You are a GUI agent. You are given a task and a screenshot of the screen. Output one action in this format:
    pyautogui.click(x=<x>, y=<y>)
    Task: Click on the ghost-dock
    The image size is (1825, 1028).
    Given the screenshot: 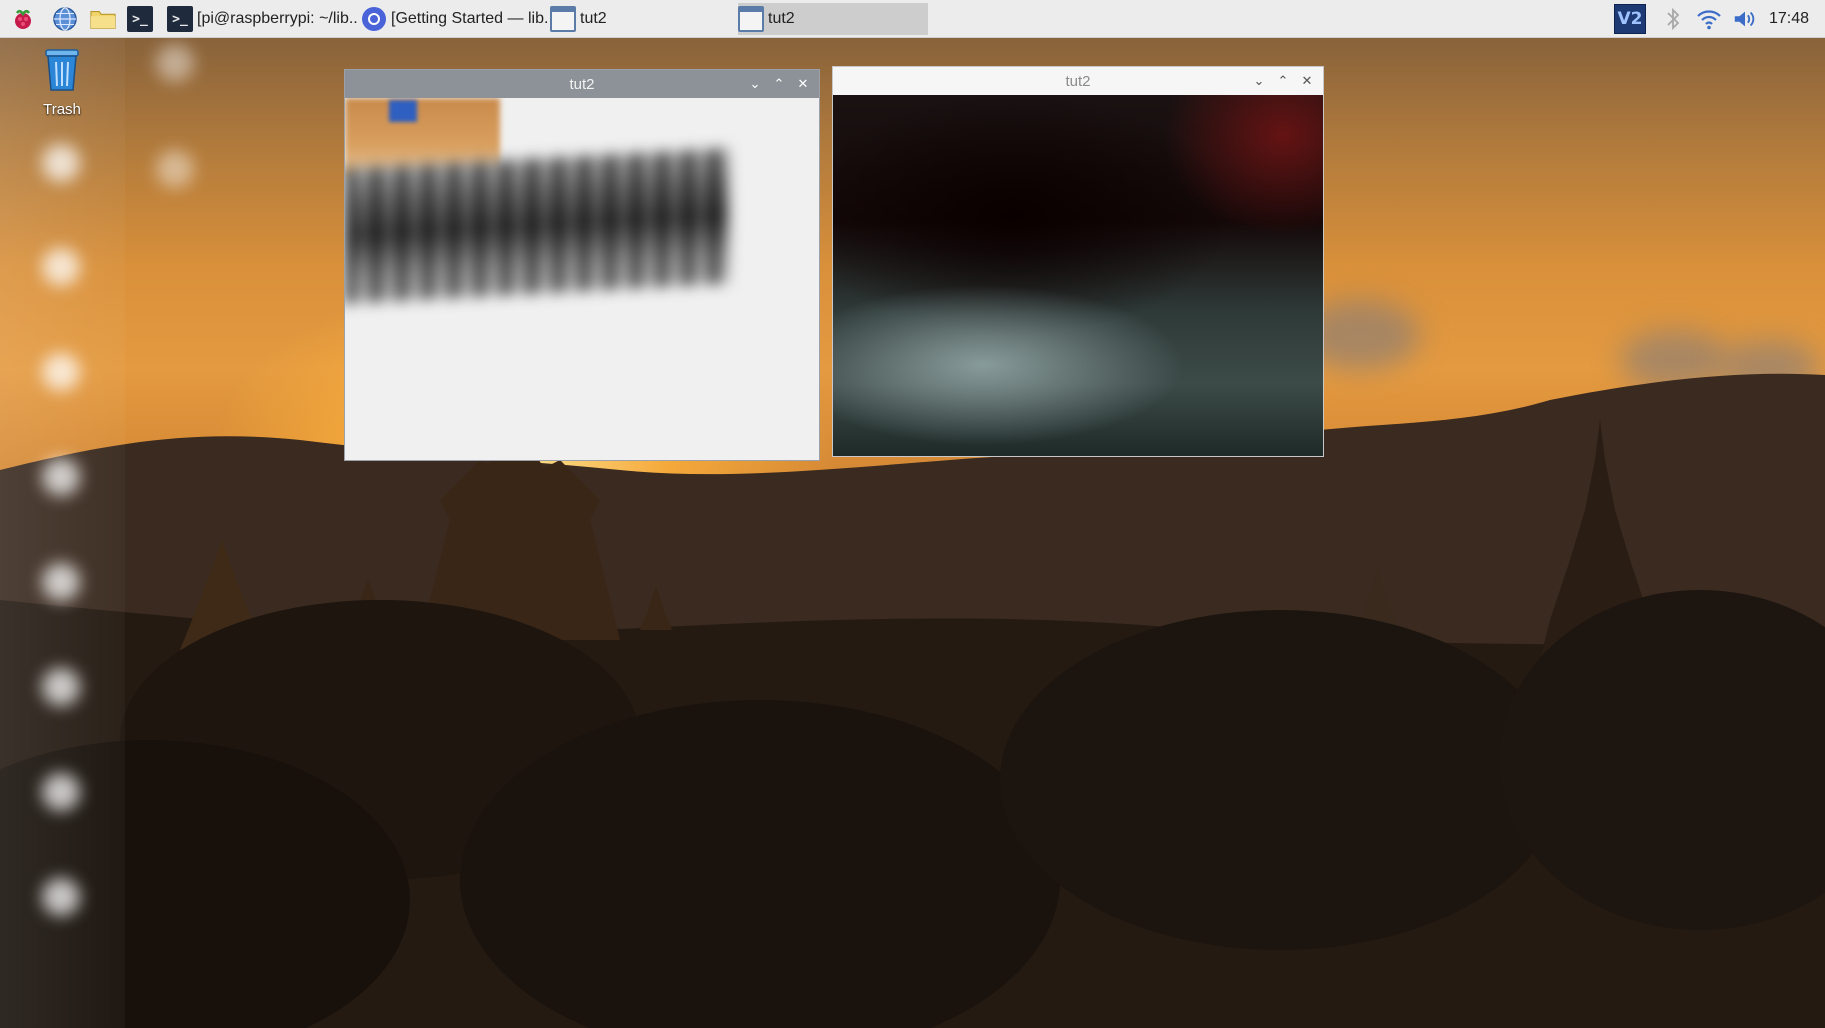 What is the action you would take?
    pyautogui.click(x=62, y=533)
    